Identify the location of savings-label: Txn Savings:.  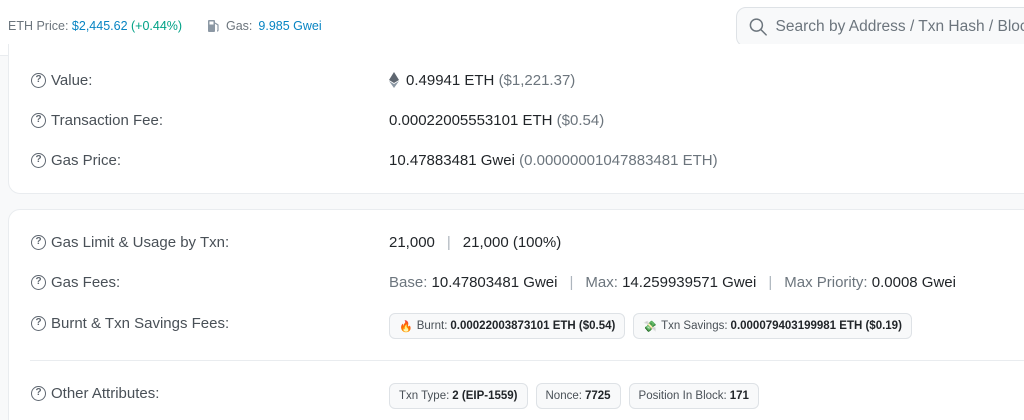
(694, 326).